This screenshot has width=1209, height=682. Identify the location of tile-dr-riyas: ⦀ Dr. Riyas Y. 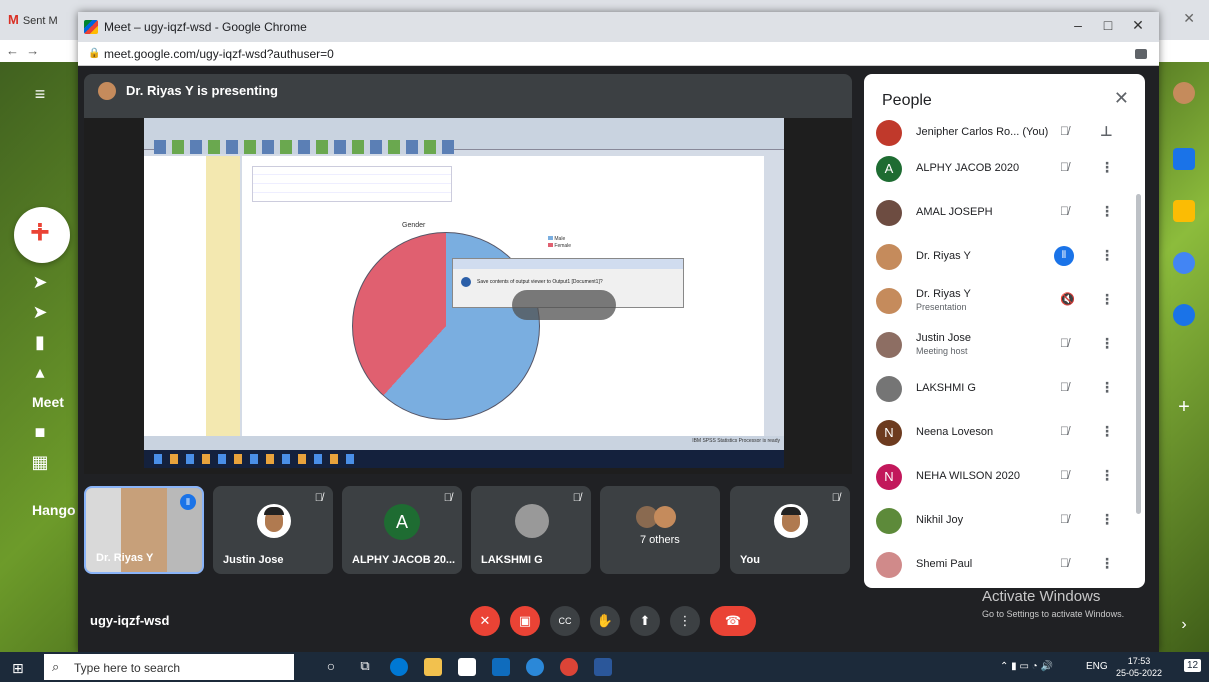
(144, 530).